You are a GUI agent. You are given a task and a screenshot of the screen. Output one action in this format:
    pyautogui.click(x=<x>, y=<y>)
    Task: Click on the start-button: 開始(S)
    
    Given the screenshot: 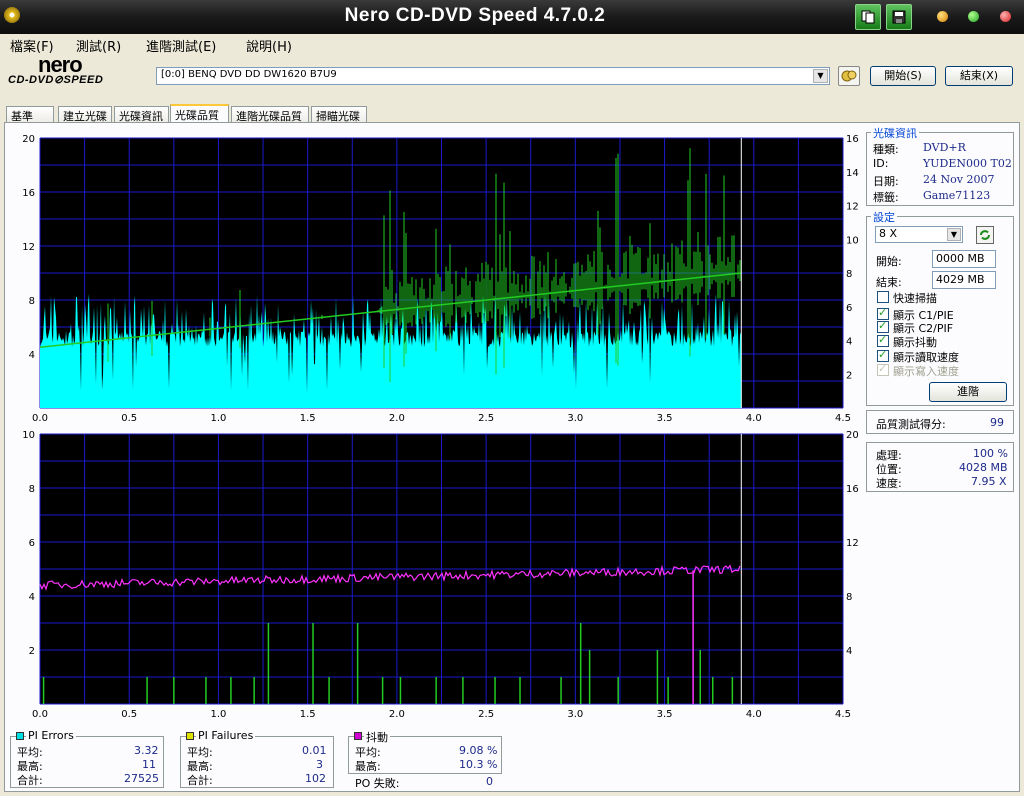 What is the action you would take?
    pyautogui.click(x=903, y=76)
    